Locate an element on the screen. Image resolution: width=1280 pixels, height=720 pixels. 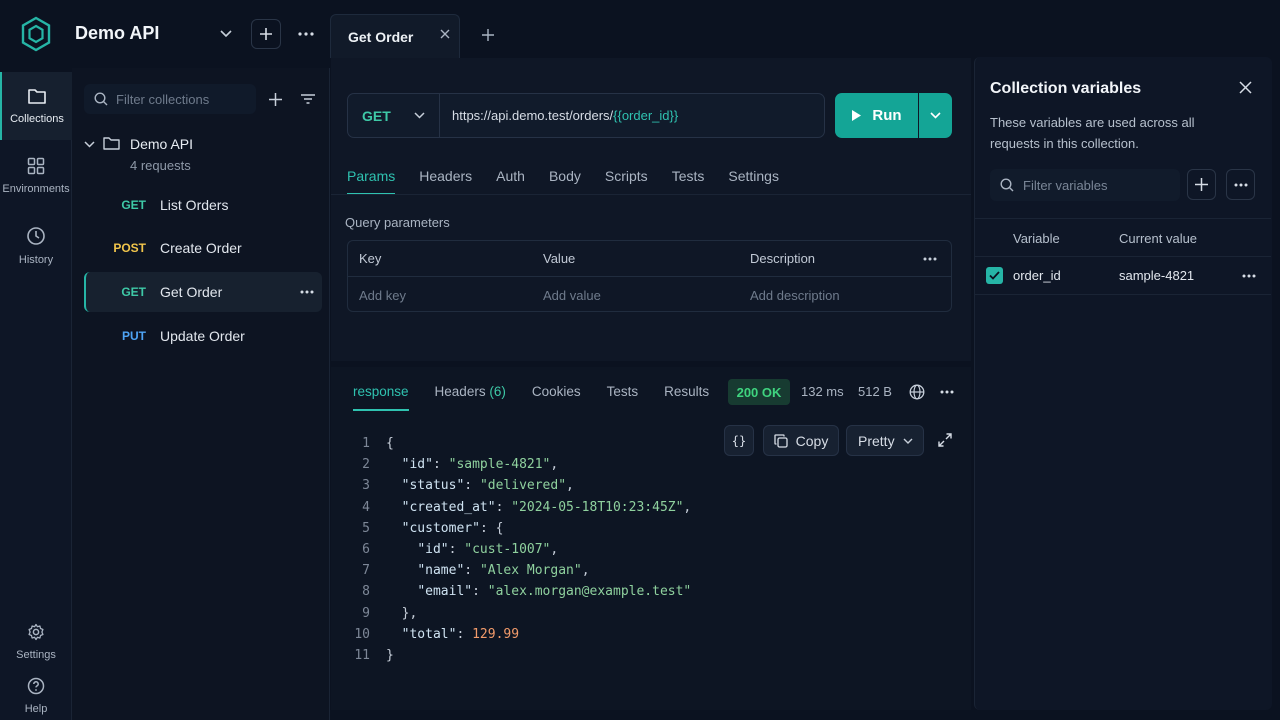
close-icon is located at coordinates (1245, 87).